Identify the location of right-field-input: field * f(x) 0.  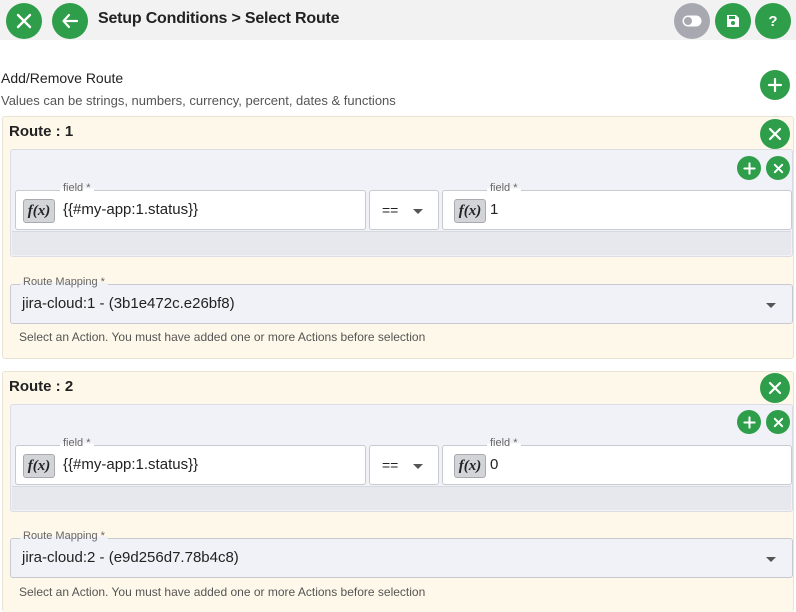
(617, 461).